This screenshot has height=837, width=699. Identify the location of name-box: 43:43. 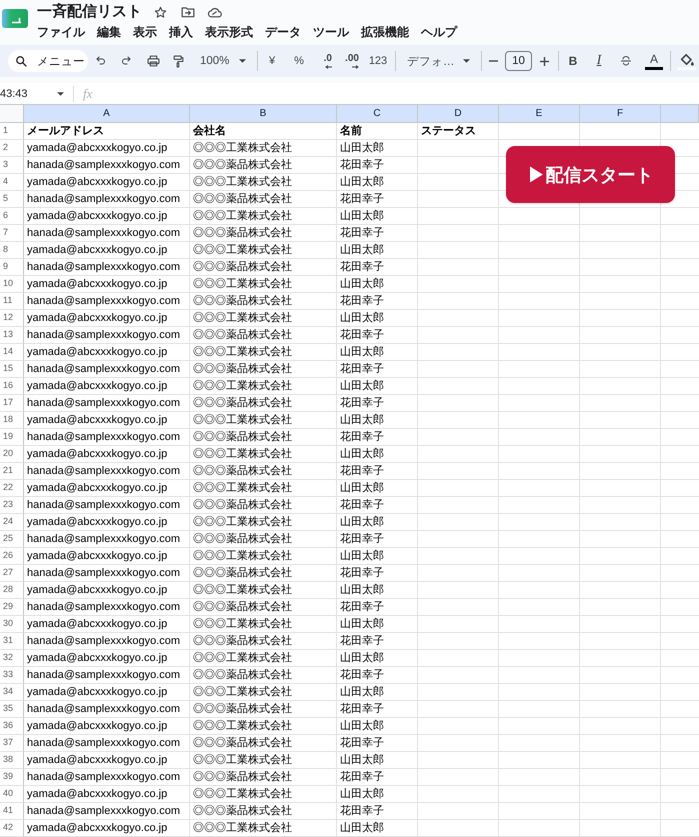
(28, 94).